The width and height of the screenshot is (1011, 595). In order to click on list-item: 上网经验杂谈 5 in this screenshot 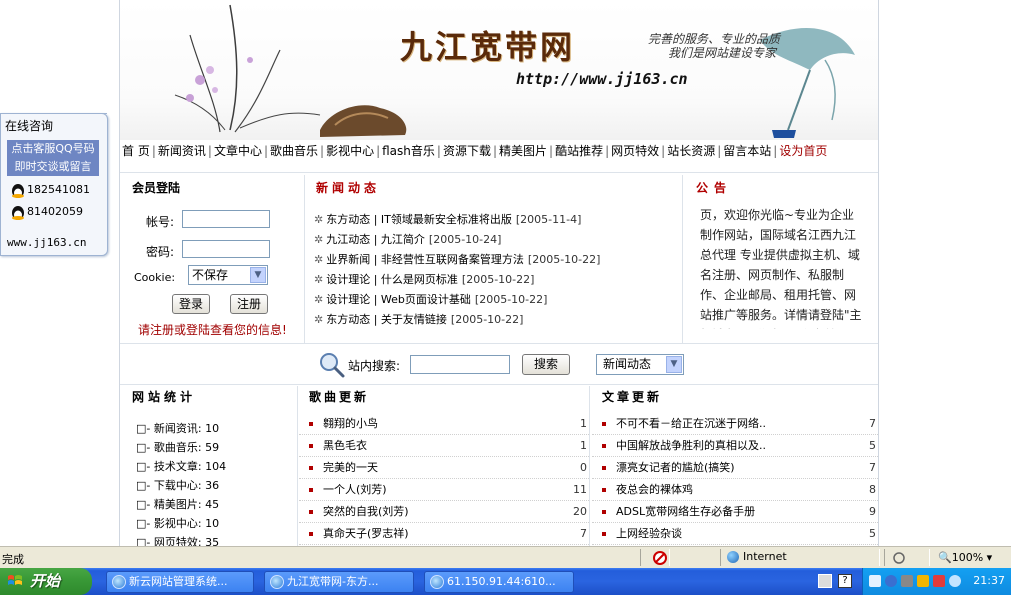, I will do `click(735, 534)`.